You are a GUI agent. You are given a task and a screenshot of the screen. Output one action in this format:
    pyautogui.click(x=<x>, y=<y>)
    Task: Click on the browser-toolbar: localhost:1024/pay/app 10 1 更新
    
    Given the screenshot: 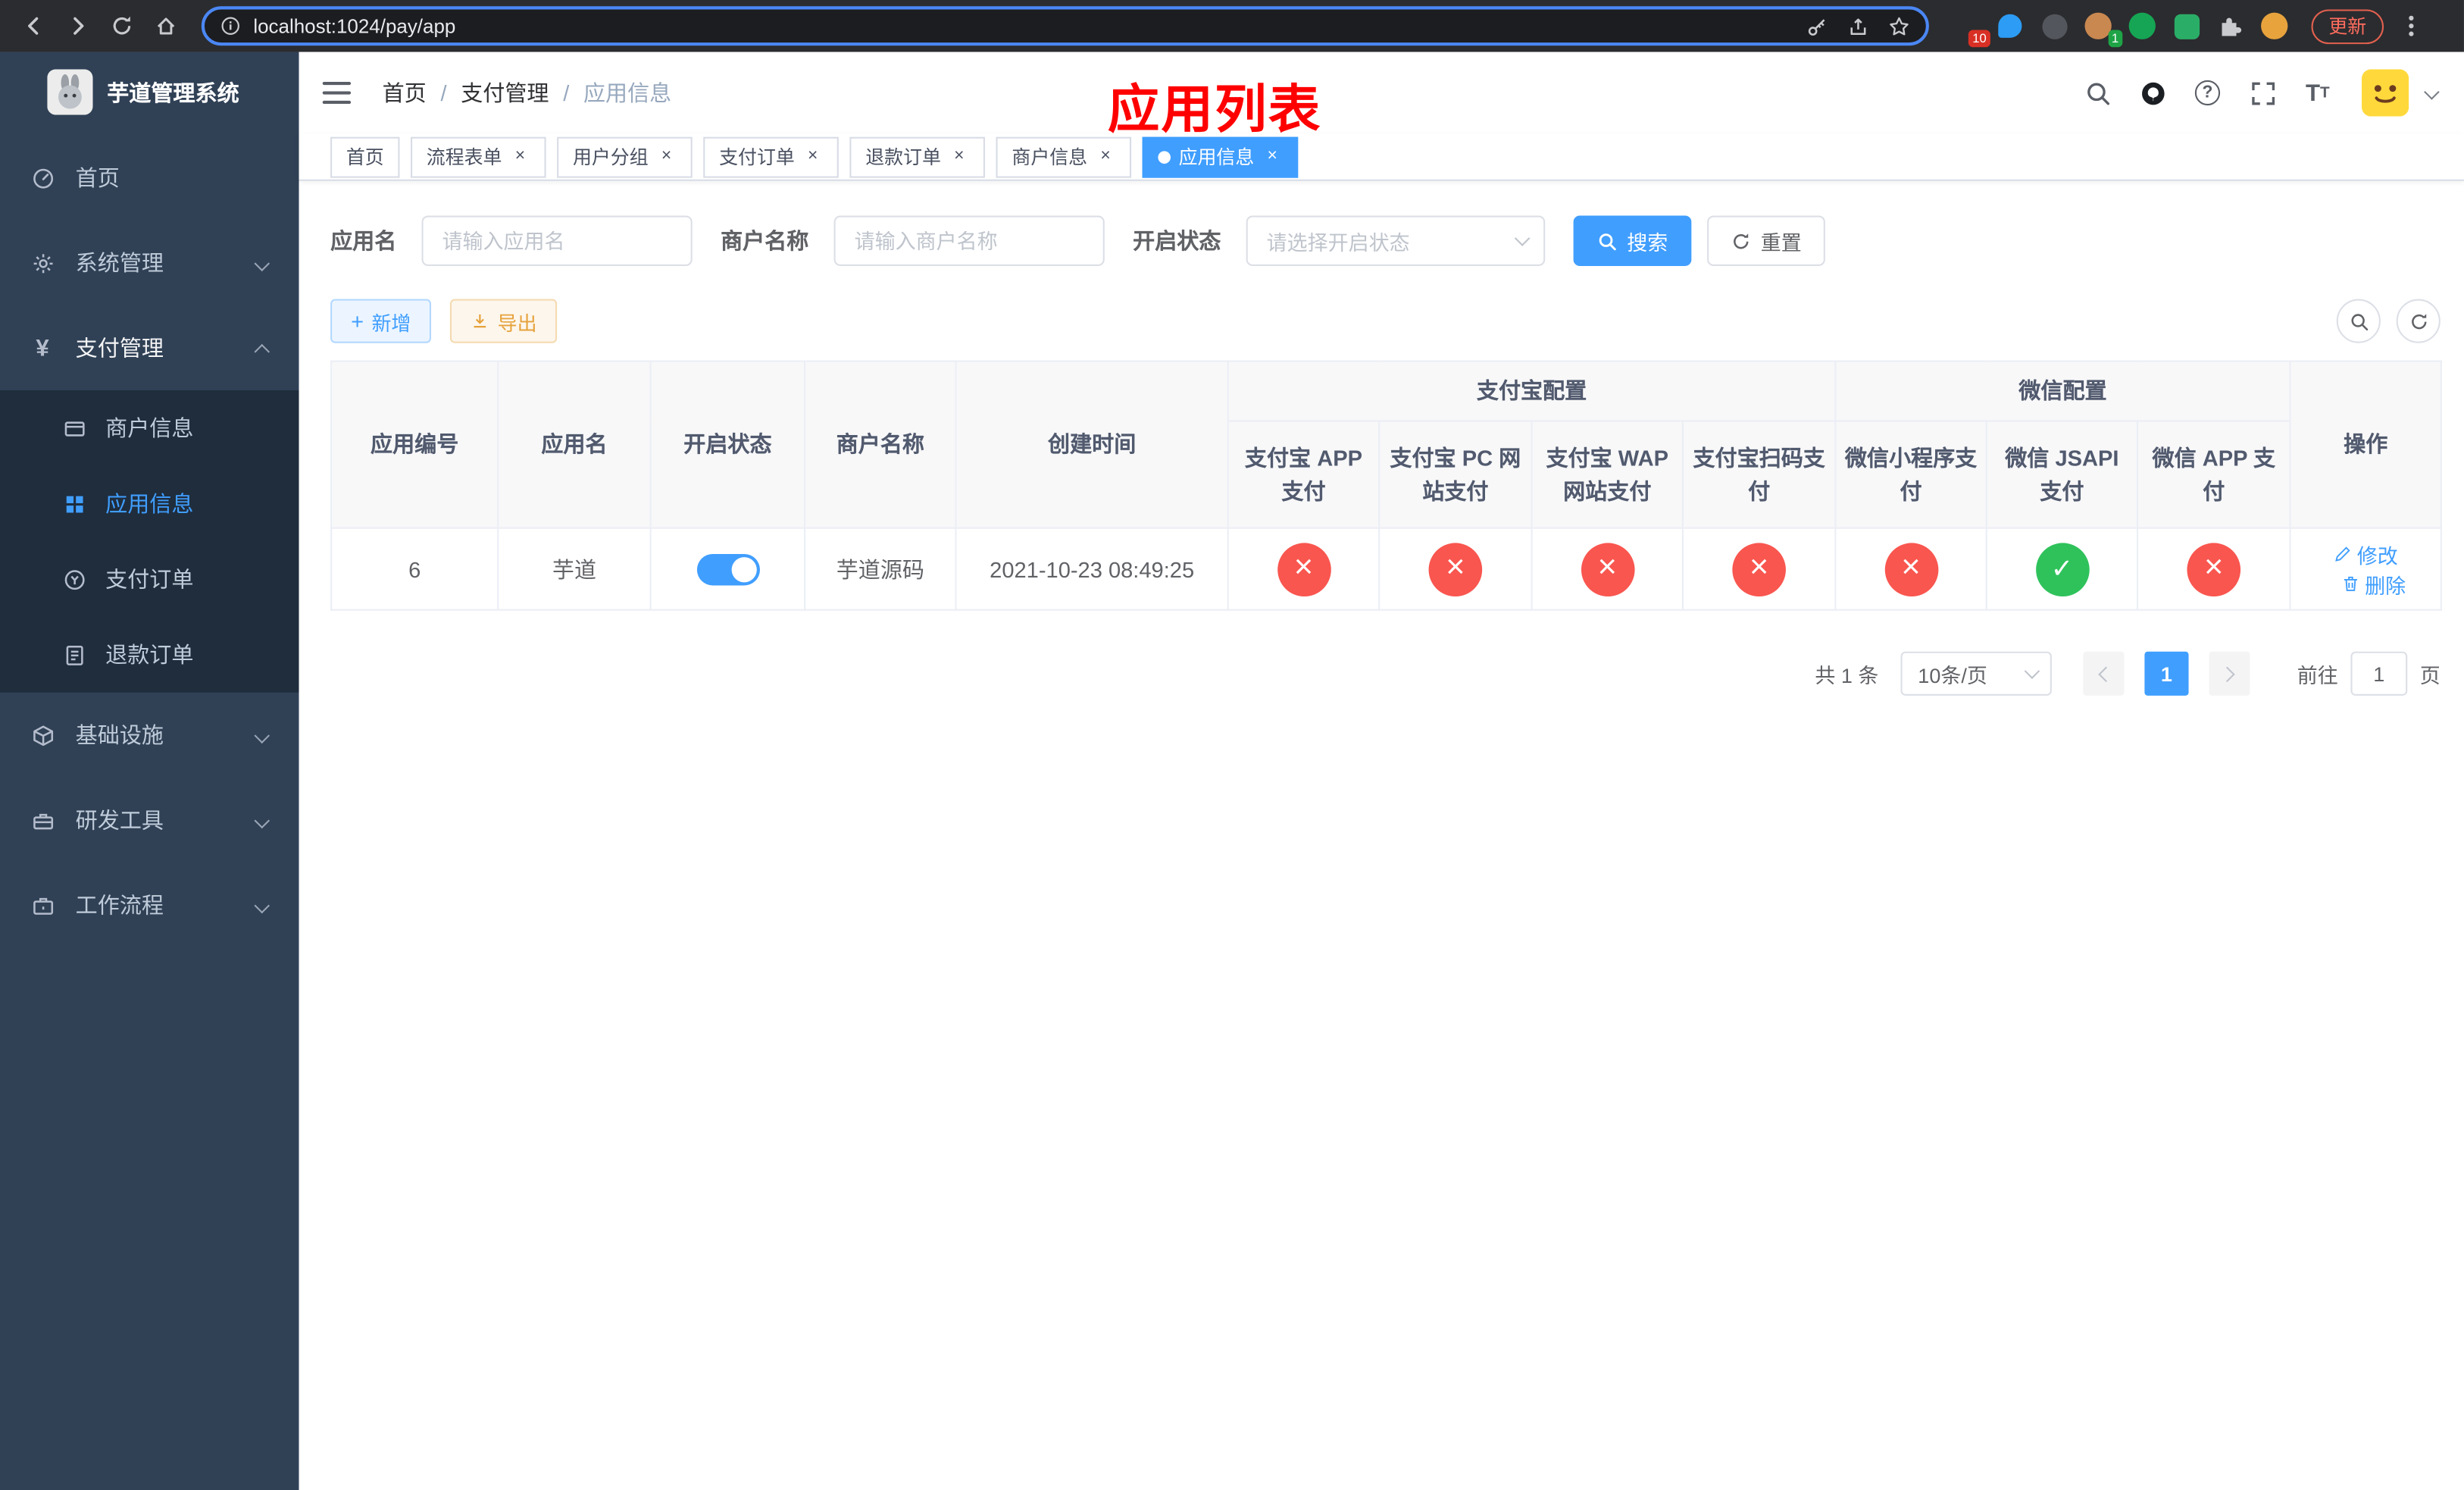 What is the action you would take?
    pyautogui.click(x=1232, y=26)
    